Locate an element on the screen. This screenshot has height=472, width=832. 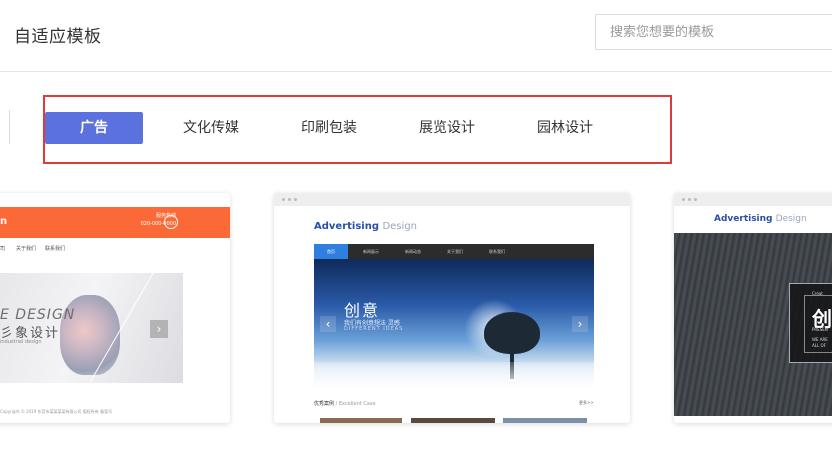
left-divider is located at coordinates (9, 127).